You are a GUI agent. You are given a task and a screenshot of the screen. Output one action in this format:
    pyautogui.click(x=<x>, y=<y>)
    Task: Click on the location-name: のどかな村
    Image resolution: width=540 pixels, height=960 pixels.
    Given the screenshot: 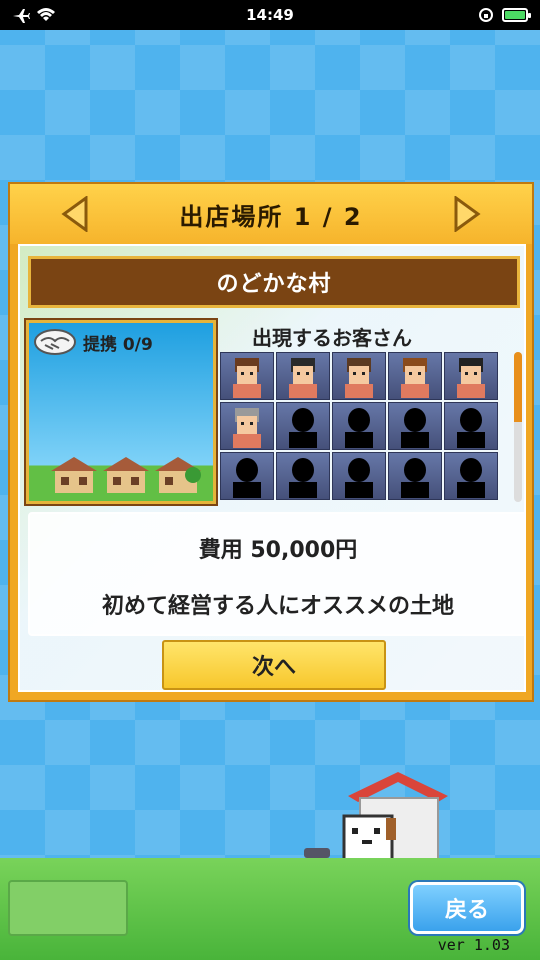 What is the action you would take?
    pyautogui.click(x=274, y=284)
    